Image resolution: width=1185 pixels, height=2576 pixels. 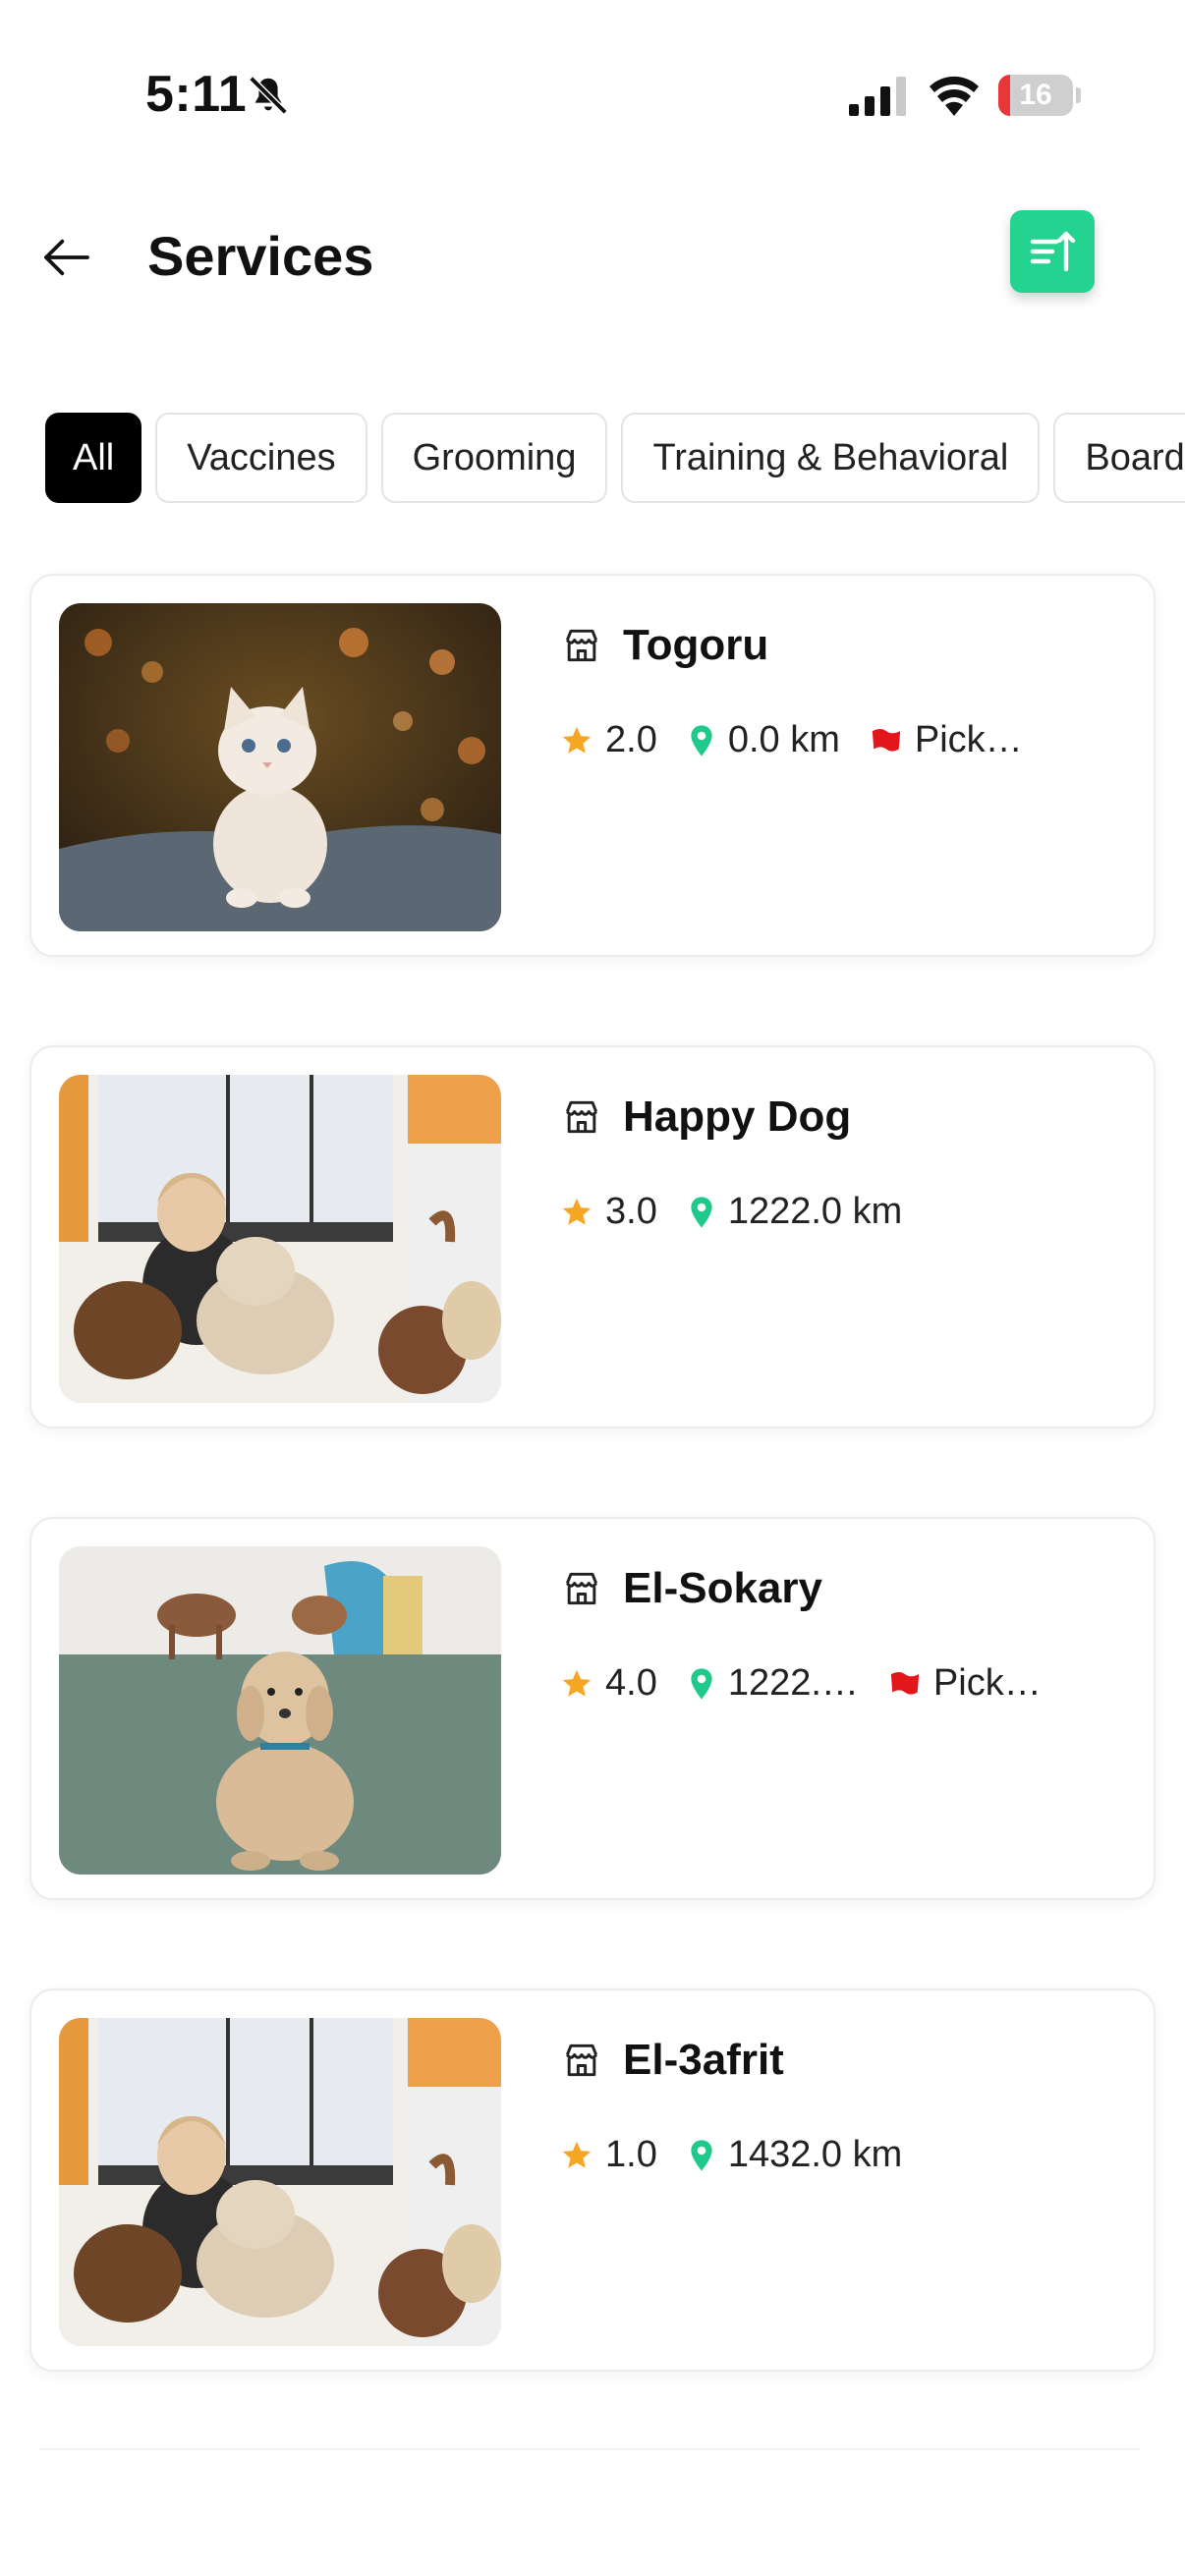 I want to click on distance-value: 0.0 km, so click(x=784, y=739).